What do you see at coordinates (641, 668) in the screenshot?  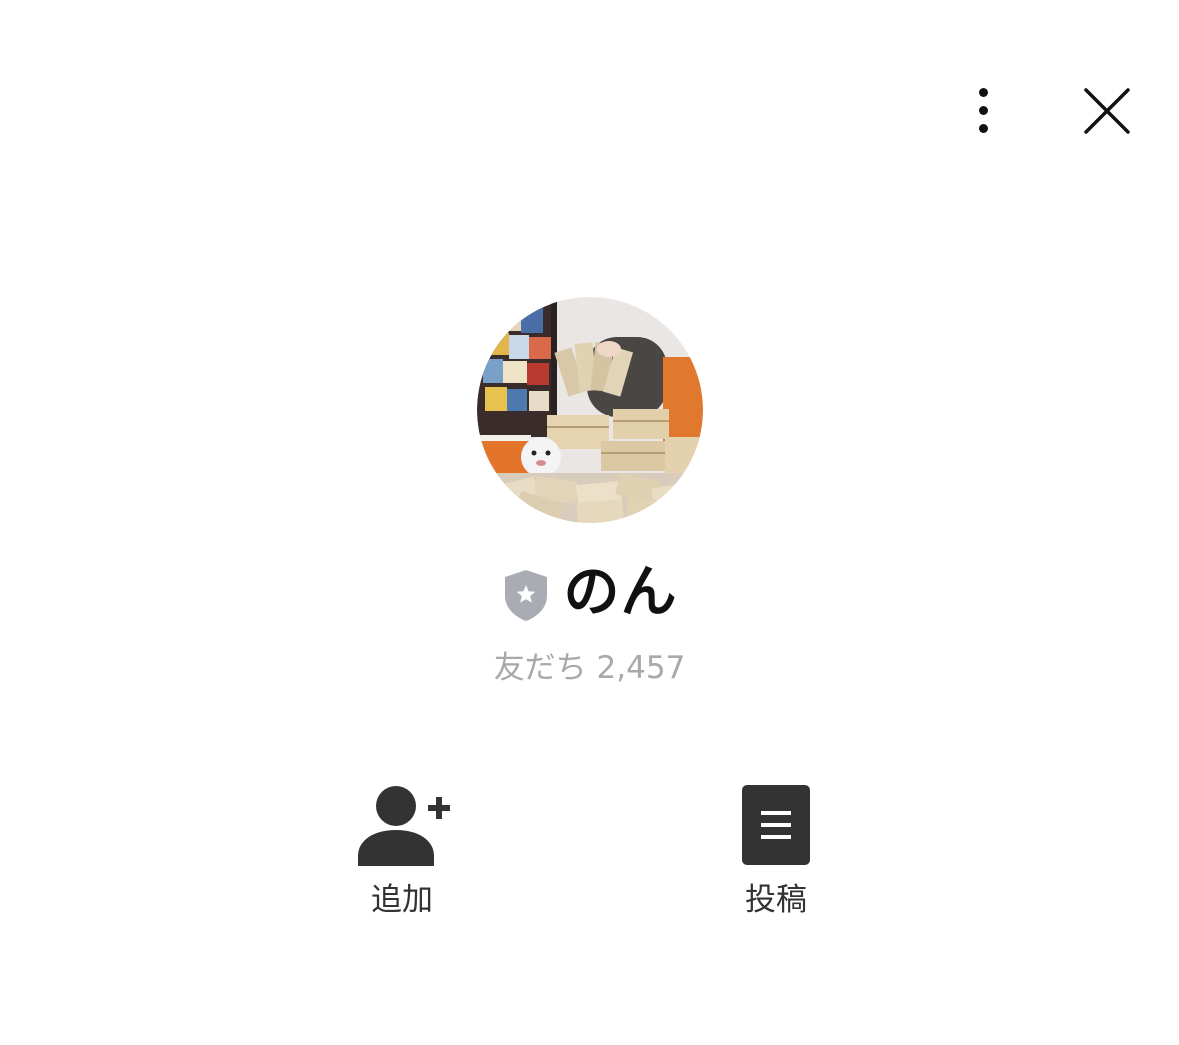 I see `friends-count: 2,457` at bounding box center [641, 668].